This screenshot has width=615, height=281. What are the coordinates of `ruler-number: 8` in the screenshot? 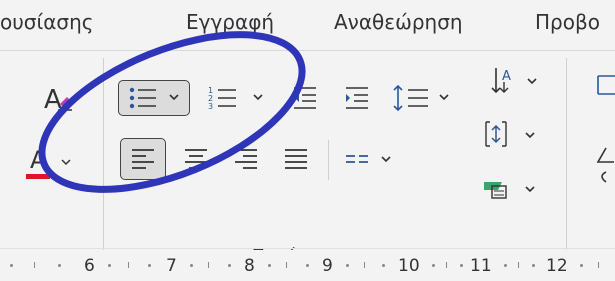 It's located at (249, 266).